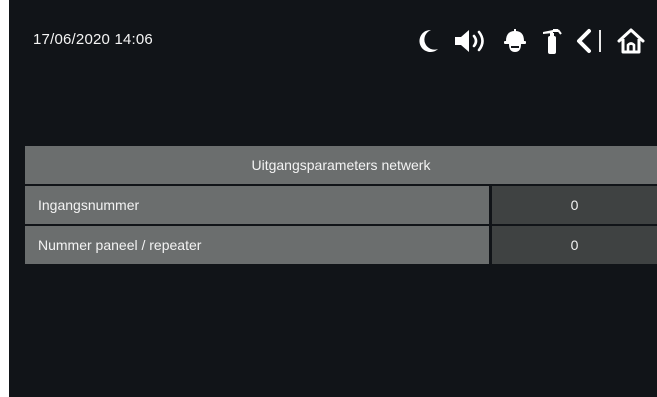 Image resolution: width=657 pixels, height=397 pixels. What do you see at coordinates (428, 41) in the screenshot?
I see `moon-icon` at bounding box center [428, 41].